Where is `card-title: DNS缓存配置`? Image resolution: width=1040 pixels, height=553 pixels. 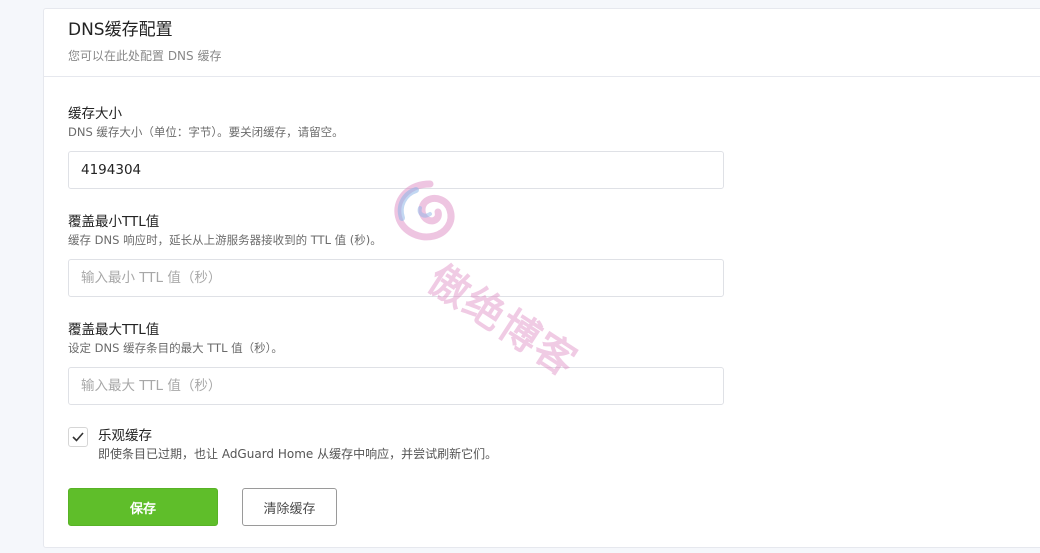 card-title: DNS缓存配置 is located at coordinates (120, 30).